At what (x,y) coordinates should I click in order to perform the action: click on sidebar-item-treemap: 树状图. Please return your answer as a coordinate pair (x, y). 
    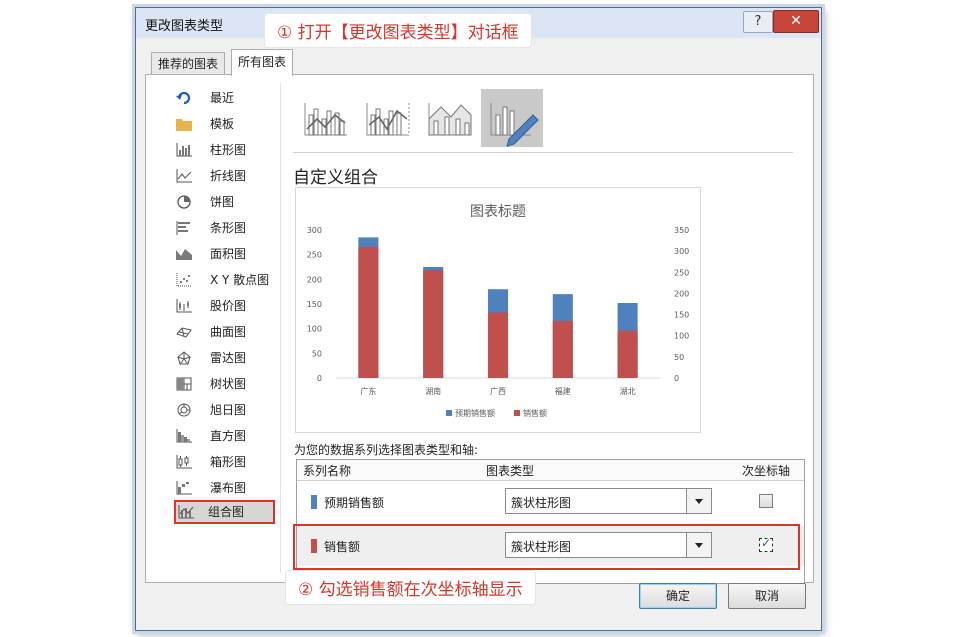
    Looking at the image, I should click on (226, 384).